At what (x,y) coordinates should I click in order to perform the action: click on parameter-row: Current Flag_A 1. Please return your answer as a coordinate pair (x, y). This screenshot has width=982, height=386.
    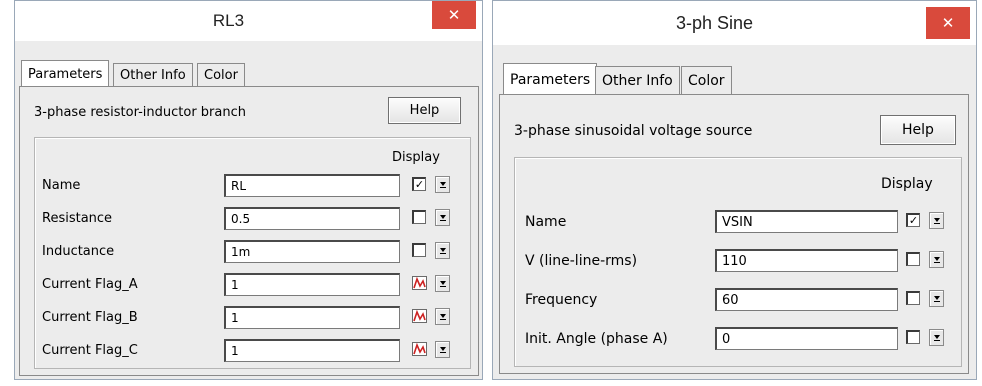
    Looking at the image, I should click on (252, 285).